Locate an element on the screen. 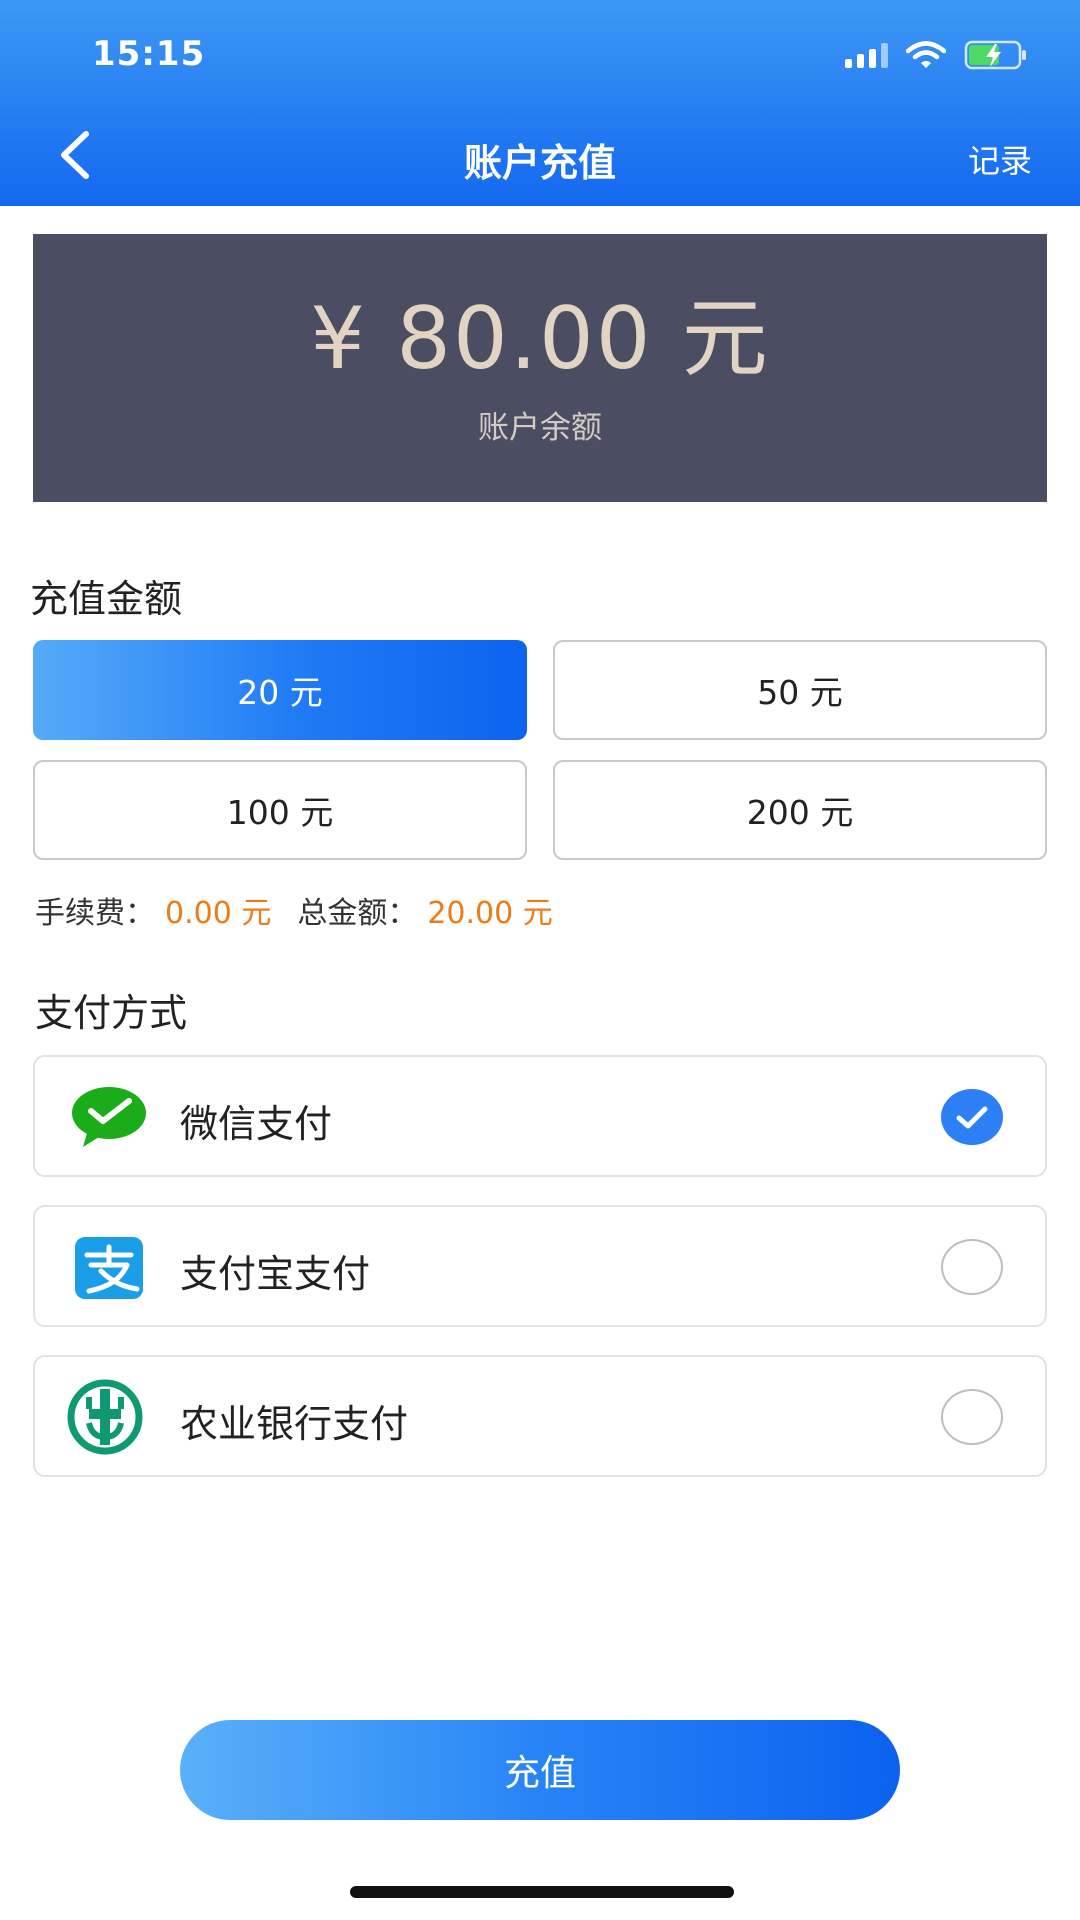 The width and height of the screenshot is (1080, 1920). amount-option-20: 20 元 is located at coordinates (280, 690).